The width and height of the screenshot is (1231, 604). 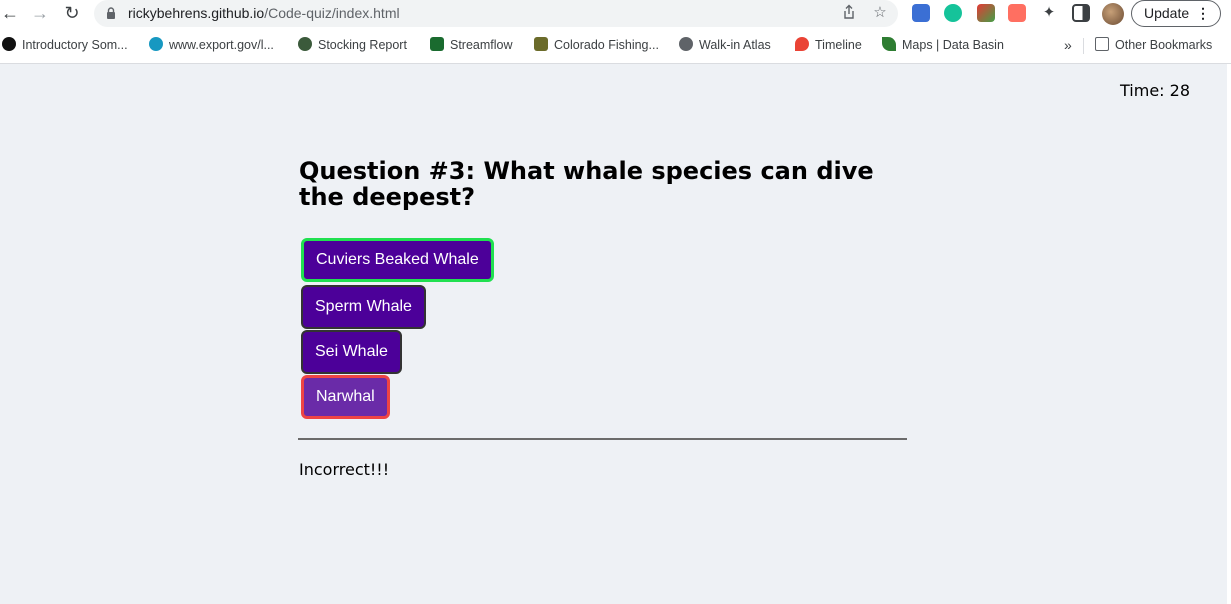 What do you see at coordinates (344, 469) in the screenshot?
I see `feedback-message: Incorrect!!!` at bounding box center [344, 469].